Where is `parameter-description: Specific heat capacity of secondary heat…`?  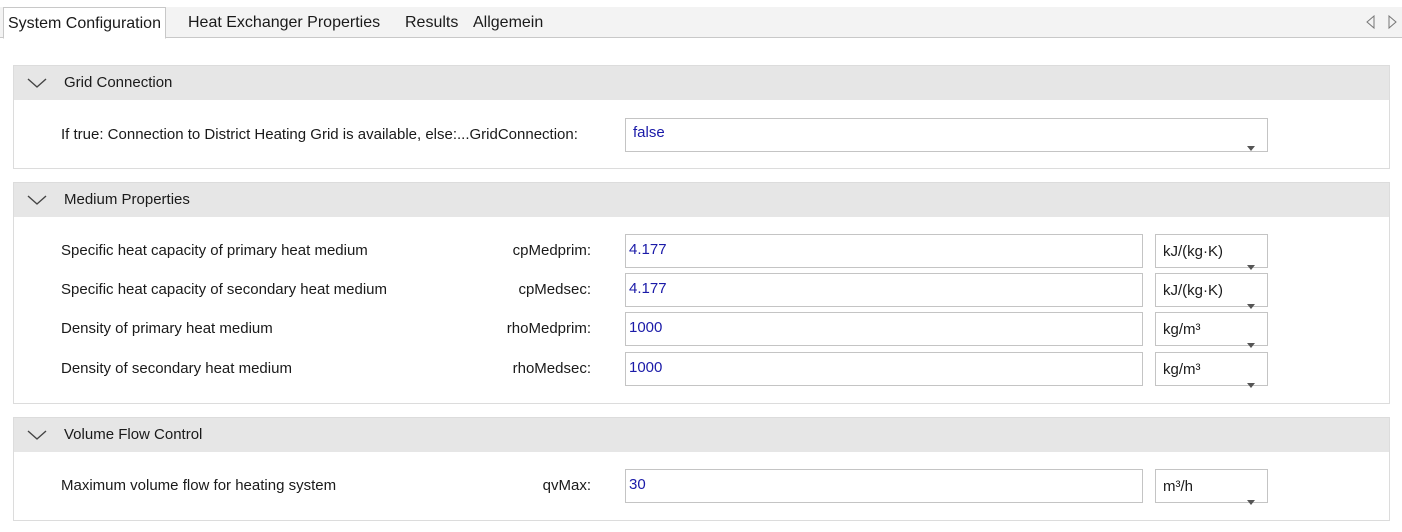 parameter-description: Specific heat capacity of secondary heat… is located at coordinates (224, 289).